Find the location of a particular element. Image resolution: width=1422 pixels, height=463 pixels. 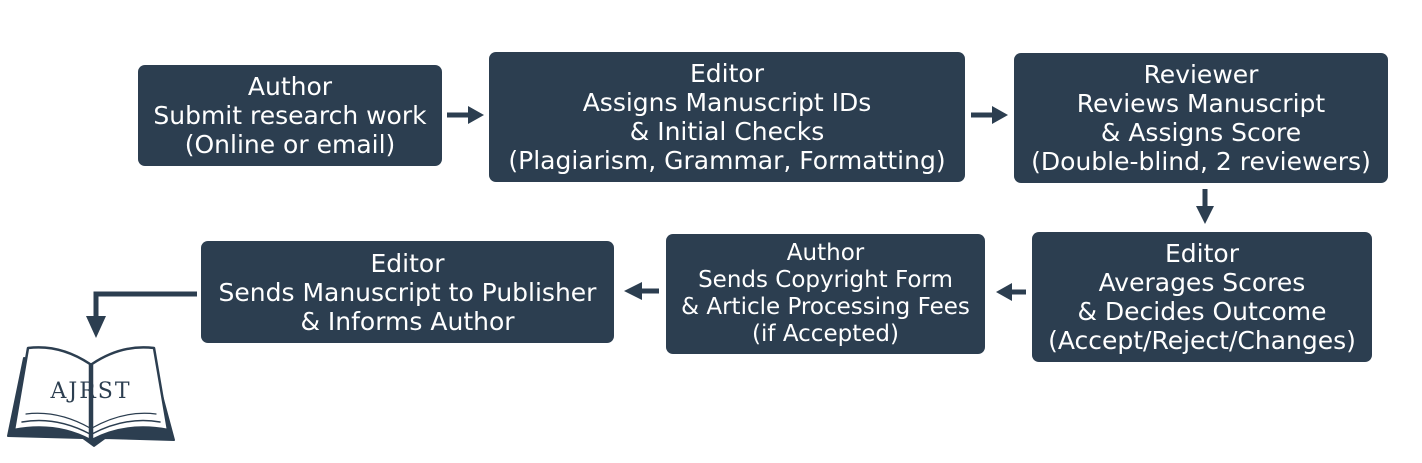

step-action: & Informs Author is located at coordinates (407, 321).